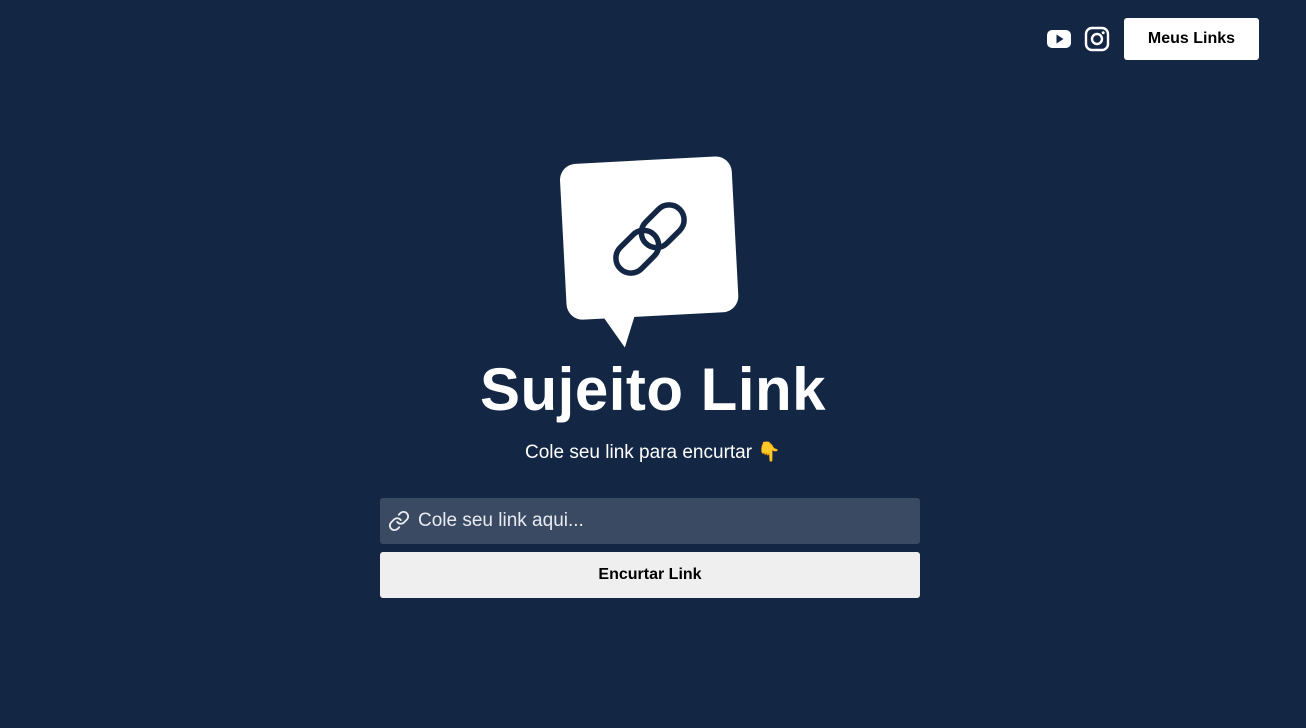 This screenshot has height=728, width=1306. What do you see at coordinates (1191, 39) in the screenshot?
I see `my-links-button: Meus Links` at bounding box center [1191, 39].